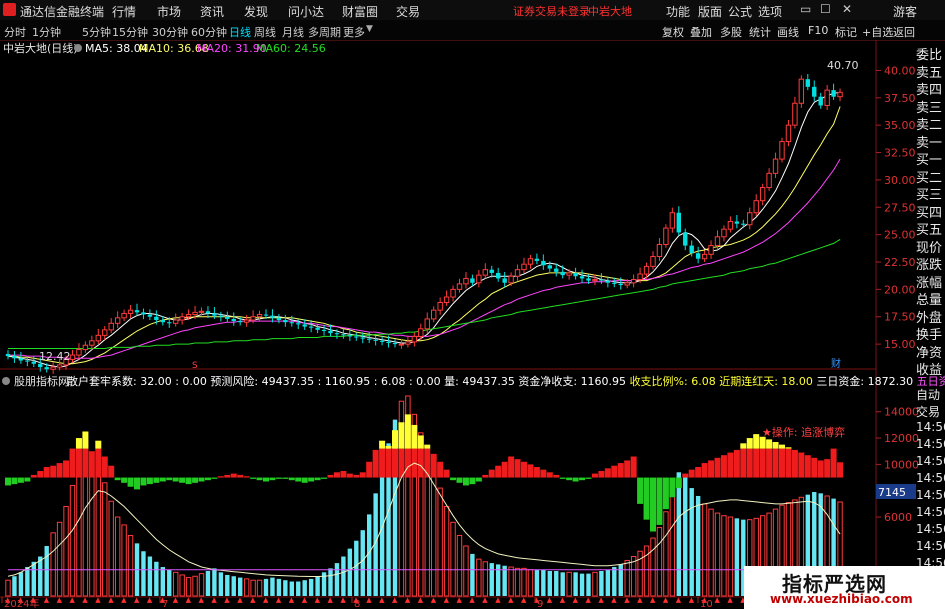  I want to click on menu-gongshi: 公式, so click(740, 11).